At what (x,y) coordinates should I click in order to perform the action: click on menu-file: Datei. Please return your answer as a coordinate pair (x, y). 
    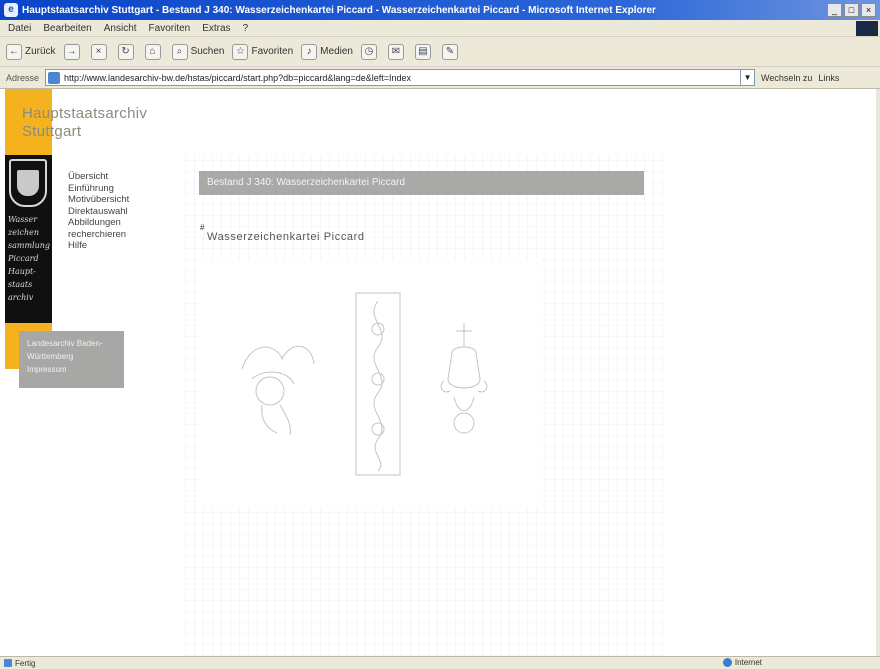
    Looking at the image, I should click on (19, 28).